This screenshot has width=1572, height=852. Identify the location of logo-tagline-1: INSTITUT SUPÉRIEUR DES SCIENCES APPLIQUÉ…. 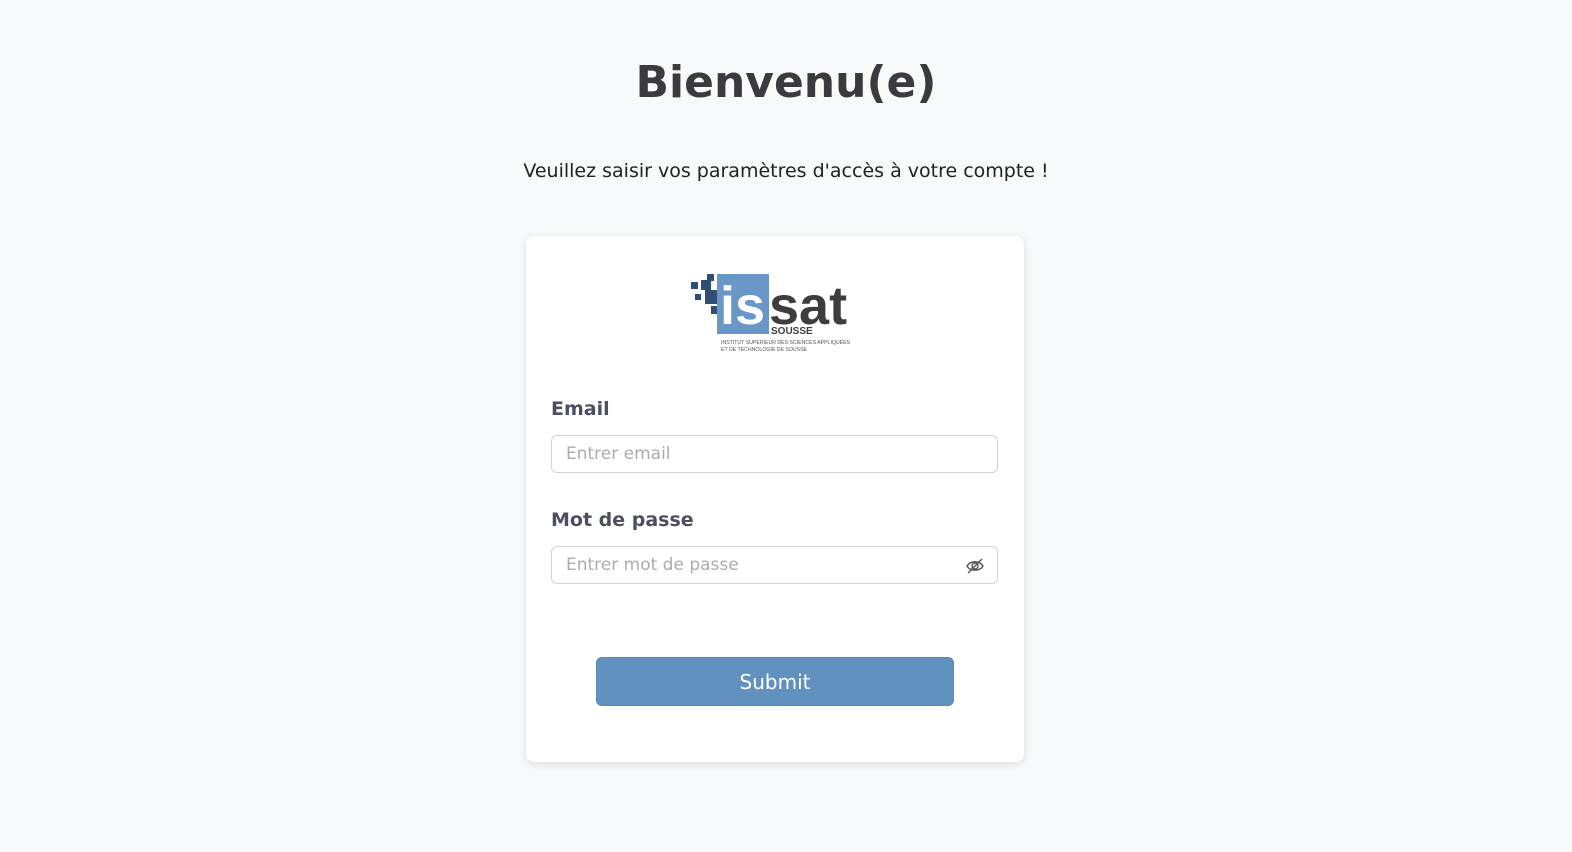
(786, 342).